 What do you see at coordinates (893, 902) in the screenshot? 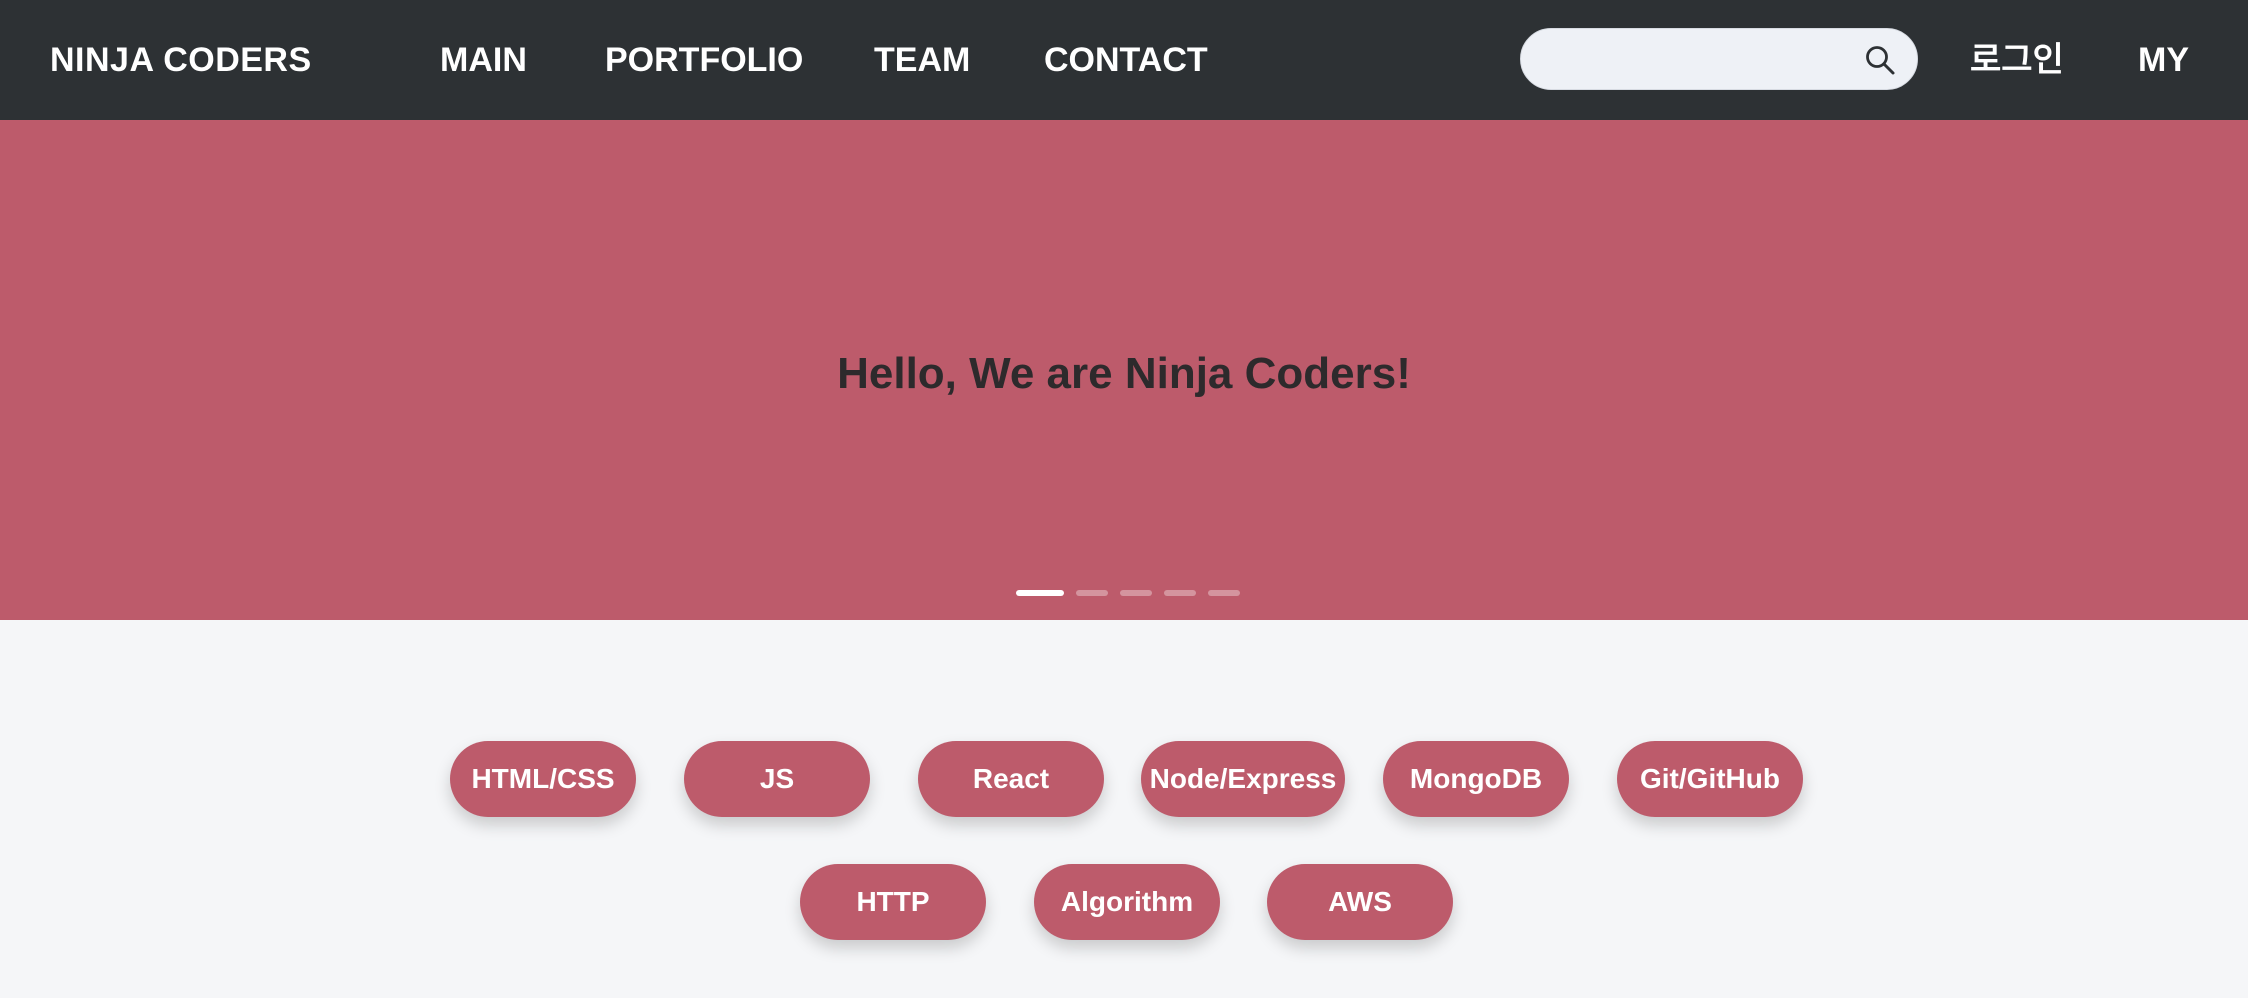
I see `skill-tag-http: HTTP` at bounding box center [893, 902].